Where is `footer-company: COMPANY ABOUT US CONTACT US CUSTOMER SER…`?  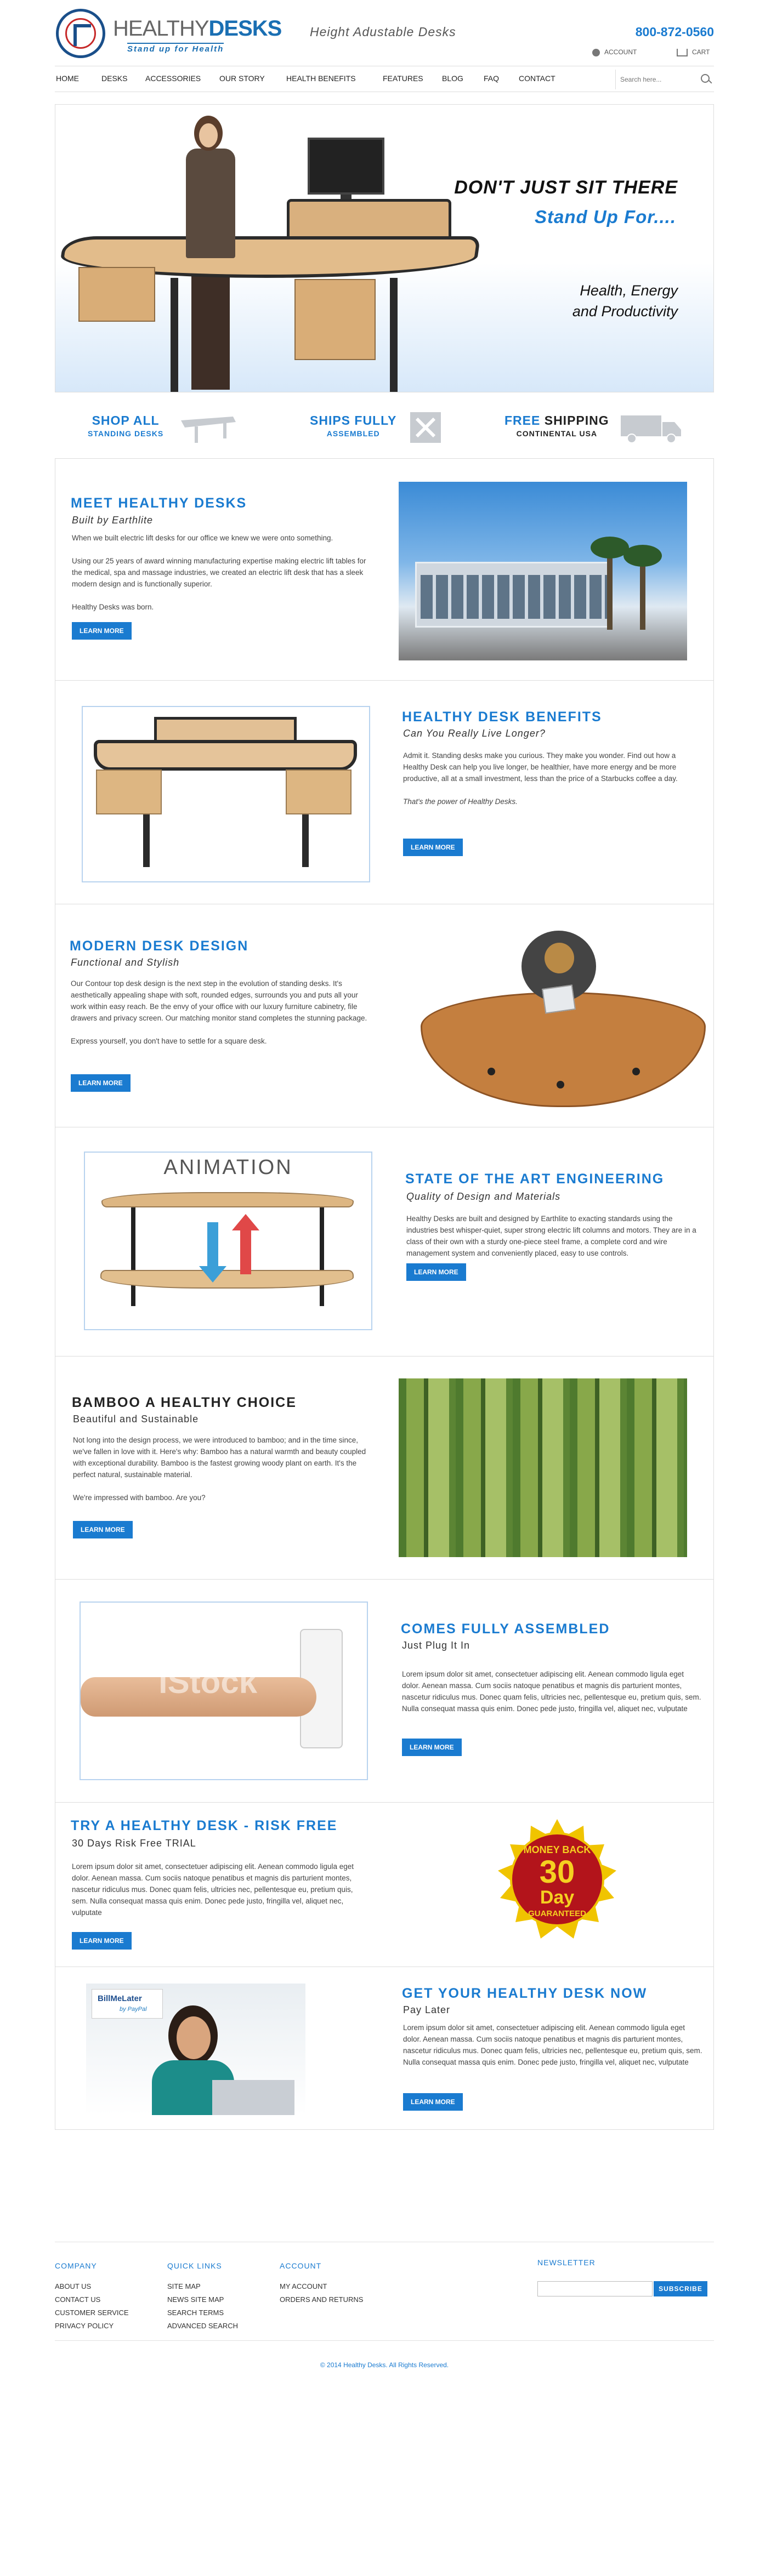
footer-company: COMPANY ABOUT US CONTACT US CUSTOMER SER… is located at coordinates (92, 2297).